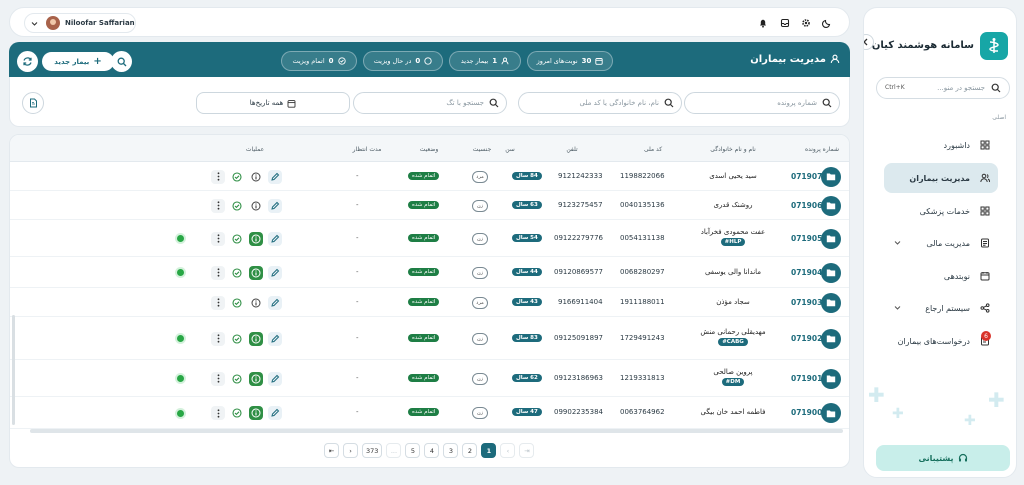 This screenshot has height=485, width=1024. I want to click on file-number: 071904, so click(806, 272).